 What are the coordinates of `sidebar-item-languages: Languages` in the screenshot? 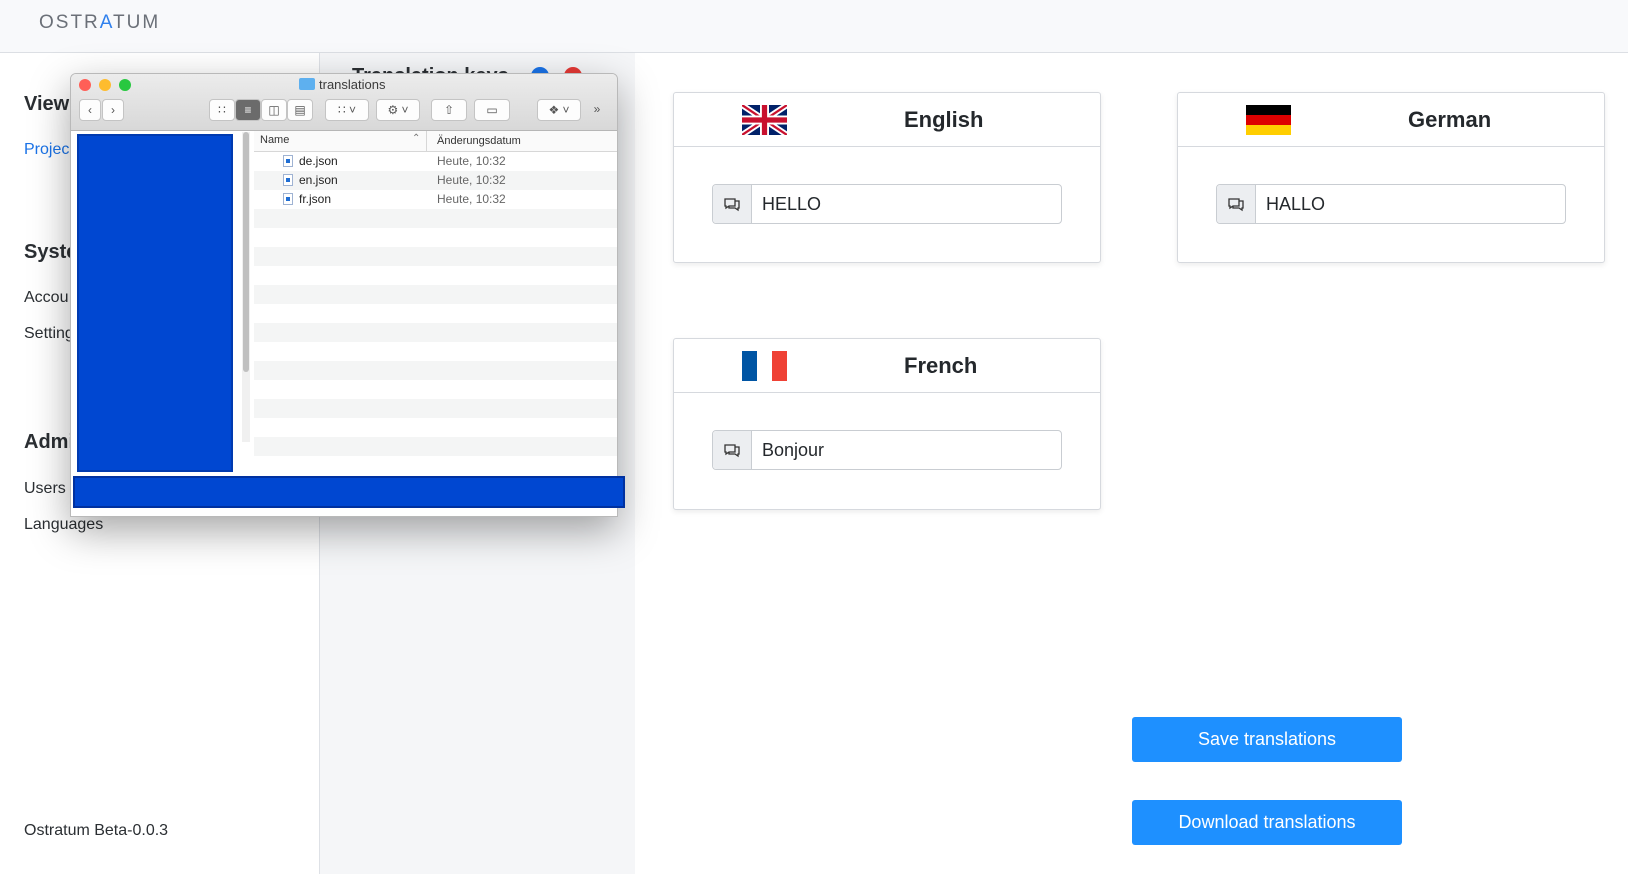 It's located at (63, 525).